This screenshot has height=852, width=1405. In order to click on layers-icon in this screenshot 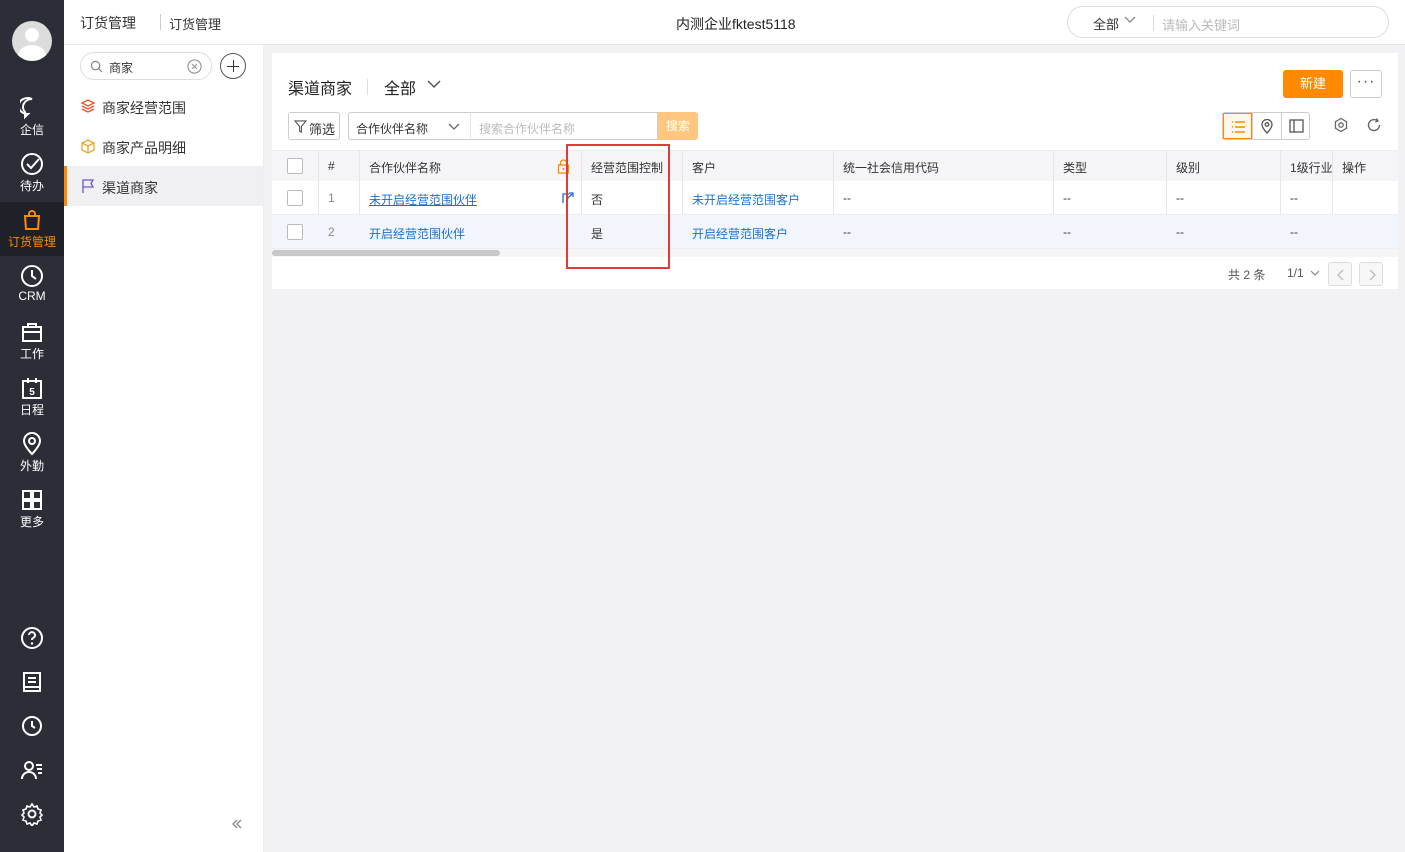, I will do `click(88, 106)`.